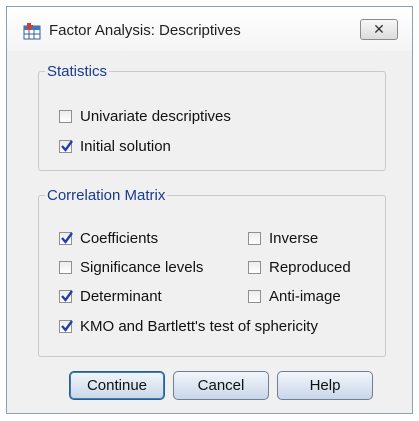 Image resolution: width=419 pixels, height=421 pixels. What do you see at coordinates (142, 267) in the screenshot?
I see `checkbox-label: Significance levels` at bounding box center [142, 267].